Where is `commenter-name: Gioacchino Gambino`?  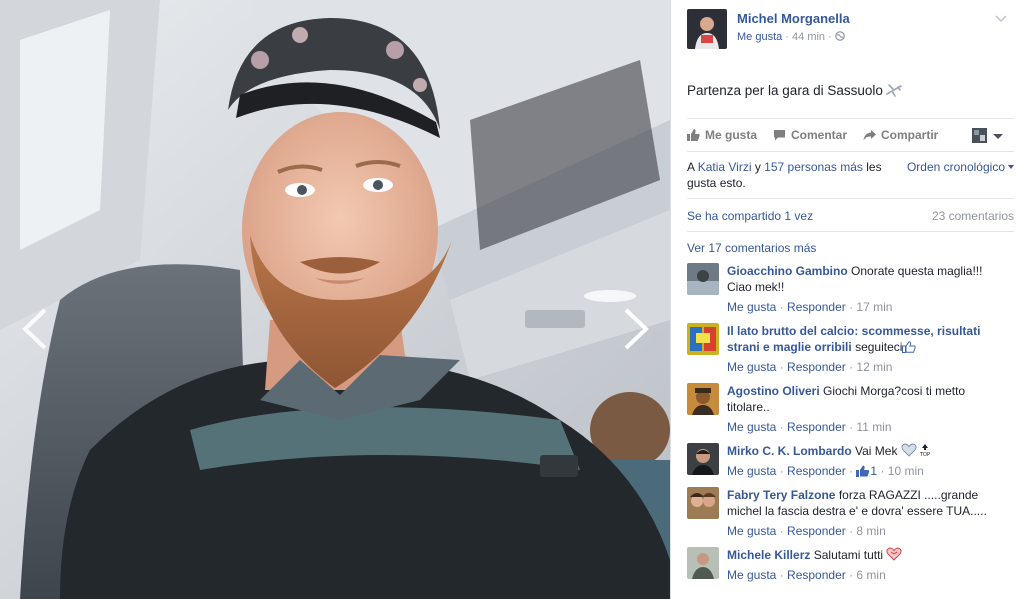 commenter-name: Gioacchino Gambino is located at coordinates (787, 271).